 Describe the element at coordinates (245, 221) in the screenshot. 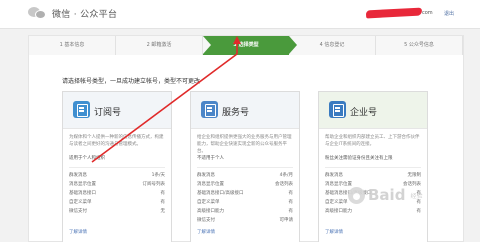

I see `feature-row: 微信支付 可申请` at that location.